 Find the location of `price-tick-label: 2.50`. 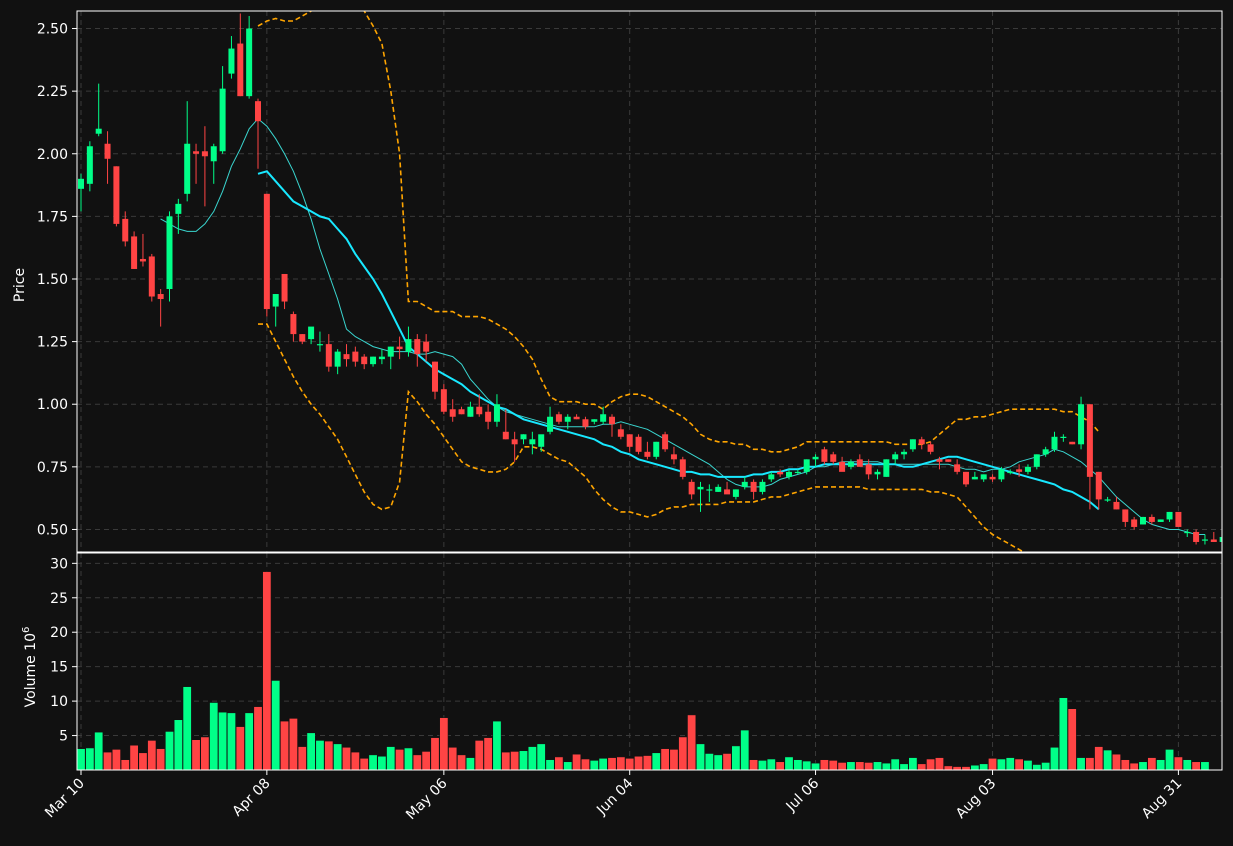

price-tick-label: 2.50 is located at coordinates (52, 30).